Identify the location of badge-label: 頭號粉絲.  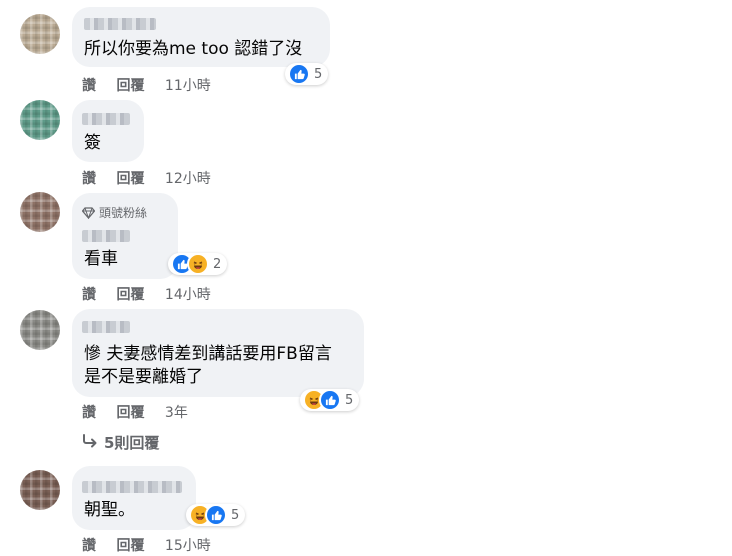
(123, 213).